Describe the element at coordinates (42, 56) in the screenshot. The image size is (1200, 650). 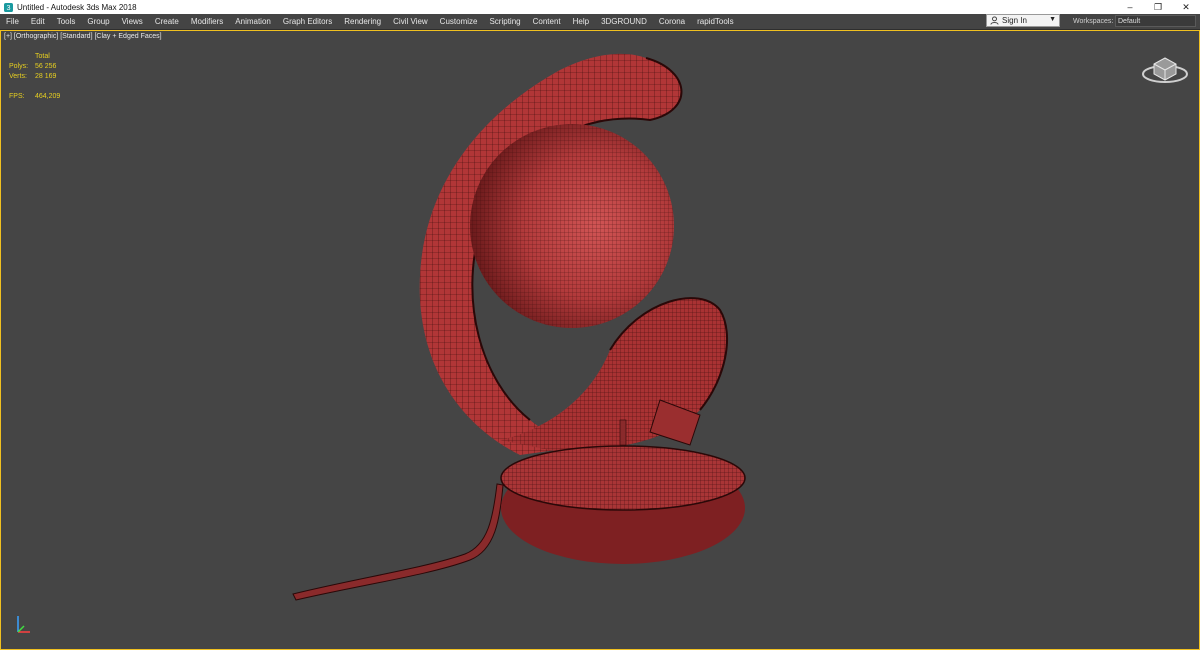
I see `stats-header: Total` at that location.